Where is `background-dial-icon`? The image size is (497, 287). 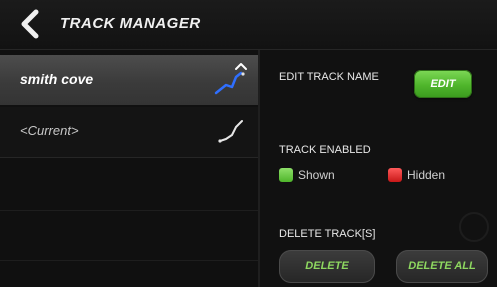 background-dial-icon is located at coordinates (474, 227).